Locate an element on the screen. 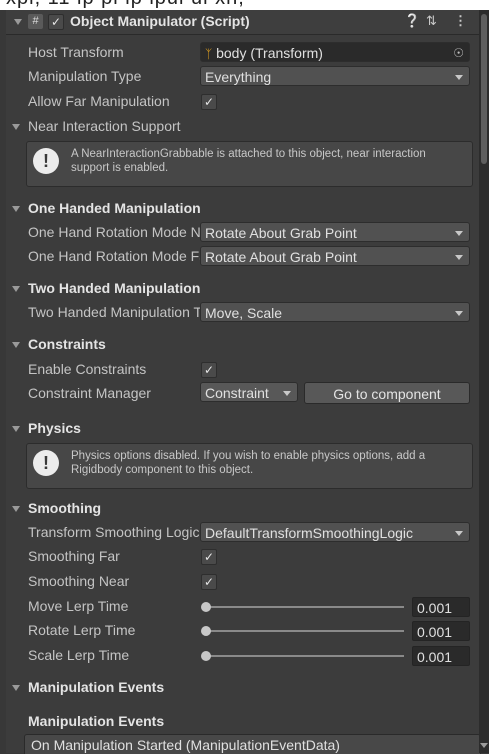  manipulation-events-subheader: Manipulation Events is located at coordinates (96, 721).